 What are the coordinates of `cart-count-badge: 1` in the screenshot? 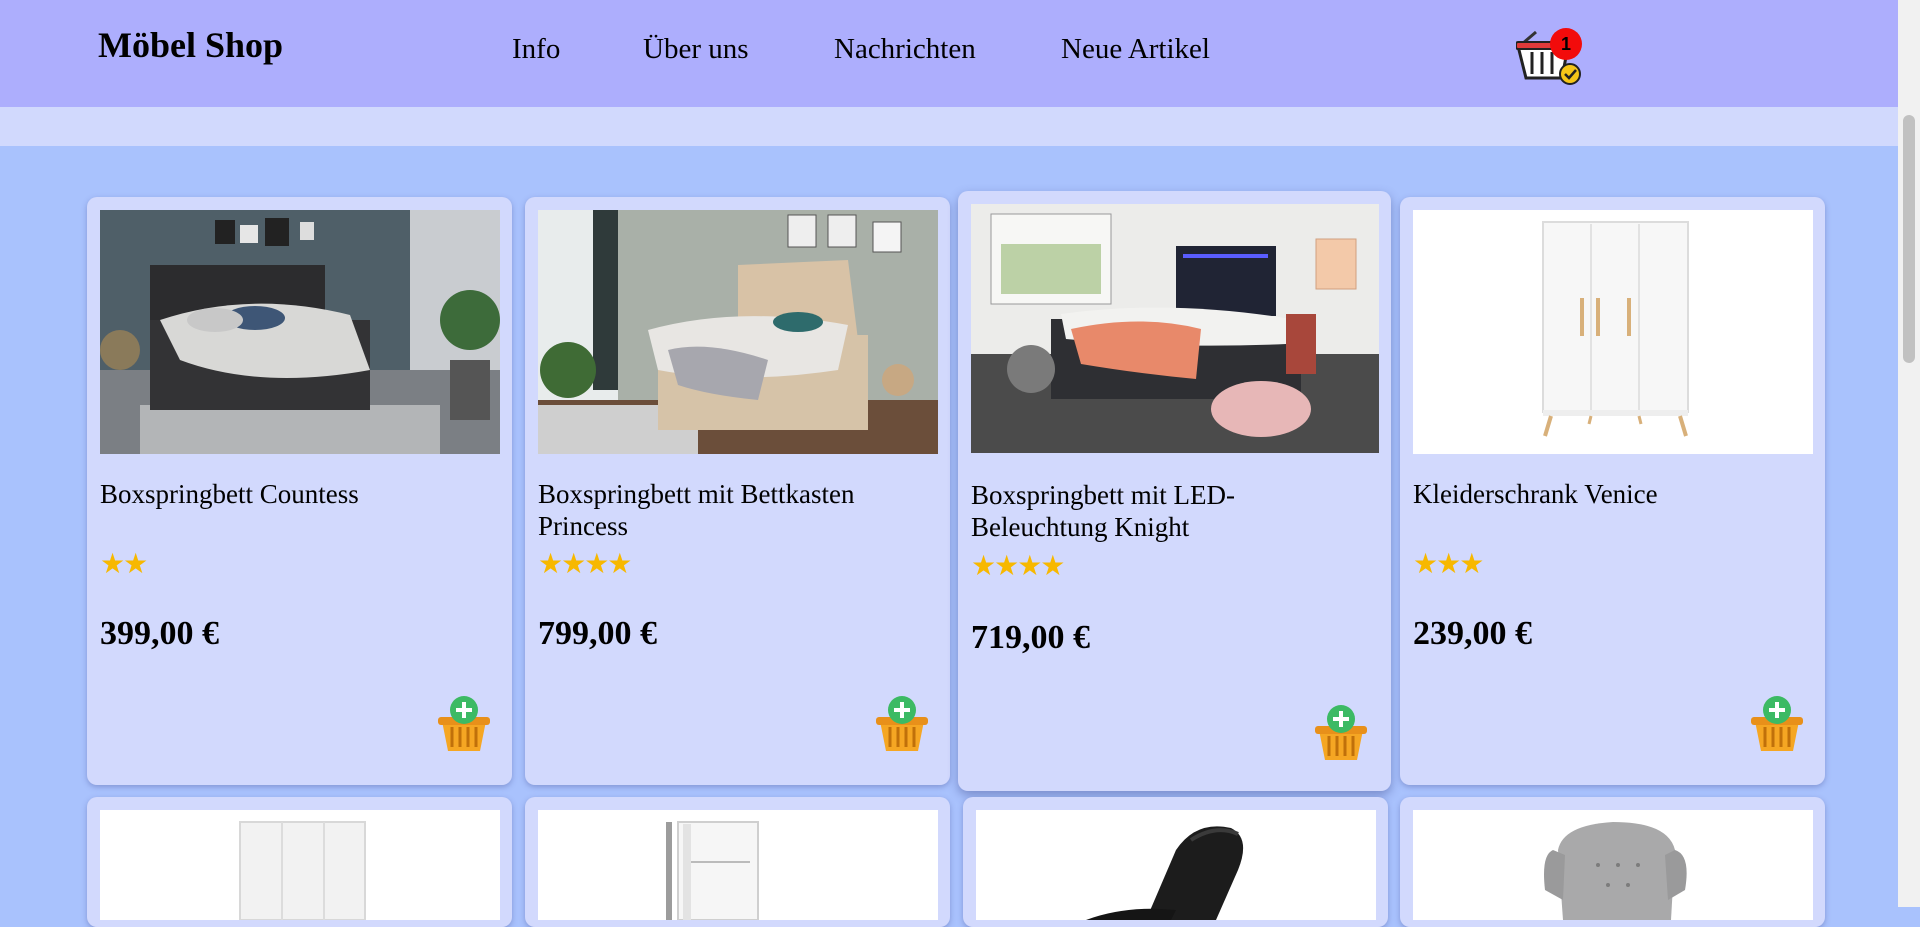 It's located at (1566, 44).